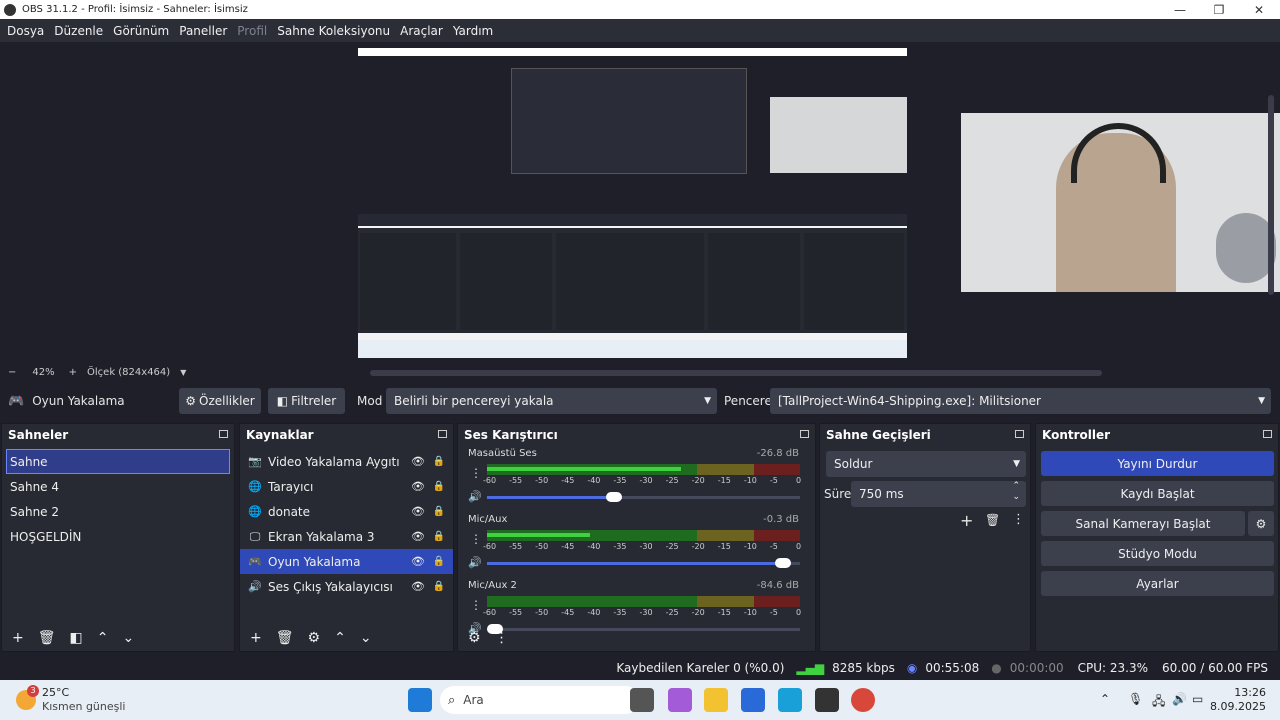 This screenshot has width=1280, height=720. What do you see at coordinates (346, 461) in the screenshot?
I see `source-item: 📷 Video Yakalama Aygıtı 👁 🔒` at bounding box center [346, 461].